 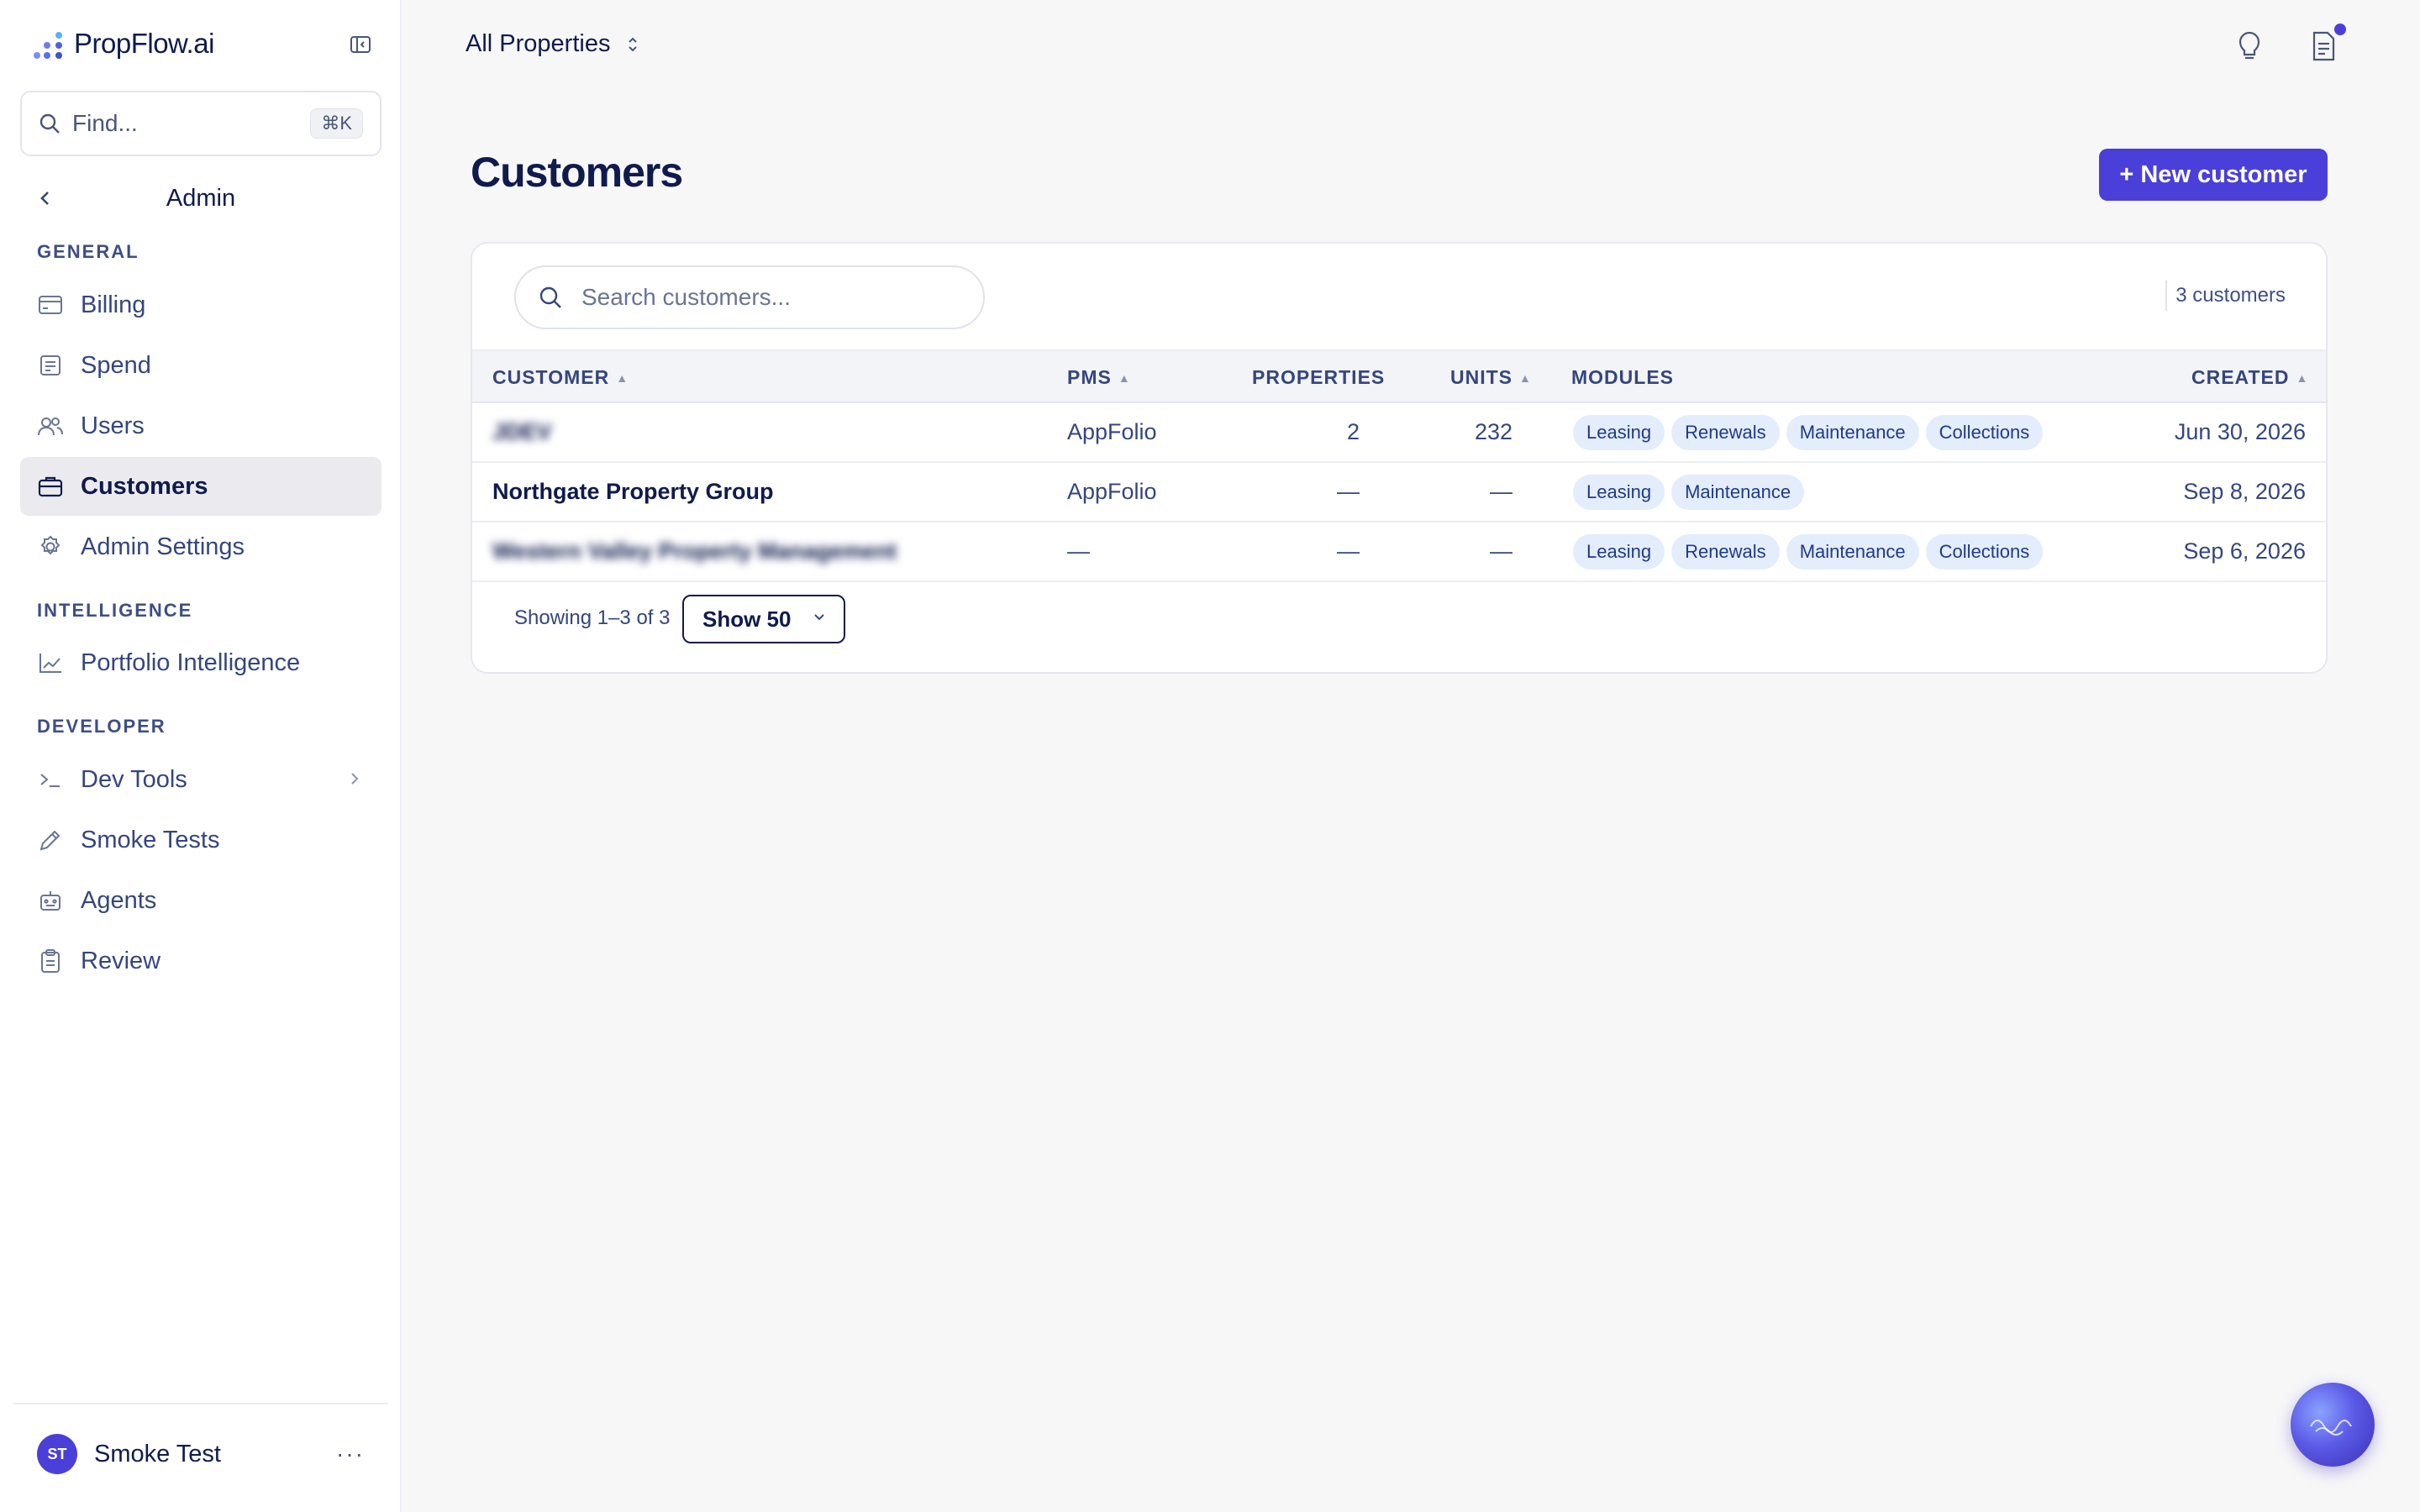 I want to click on divider, so click(x=2166, y=296).